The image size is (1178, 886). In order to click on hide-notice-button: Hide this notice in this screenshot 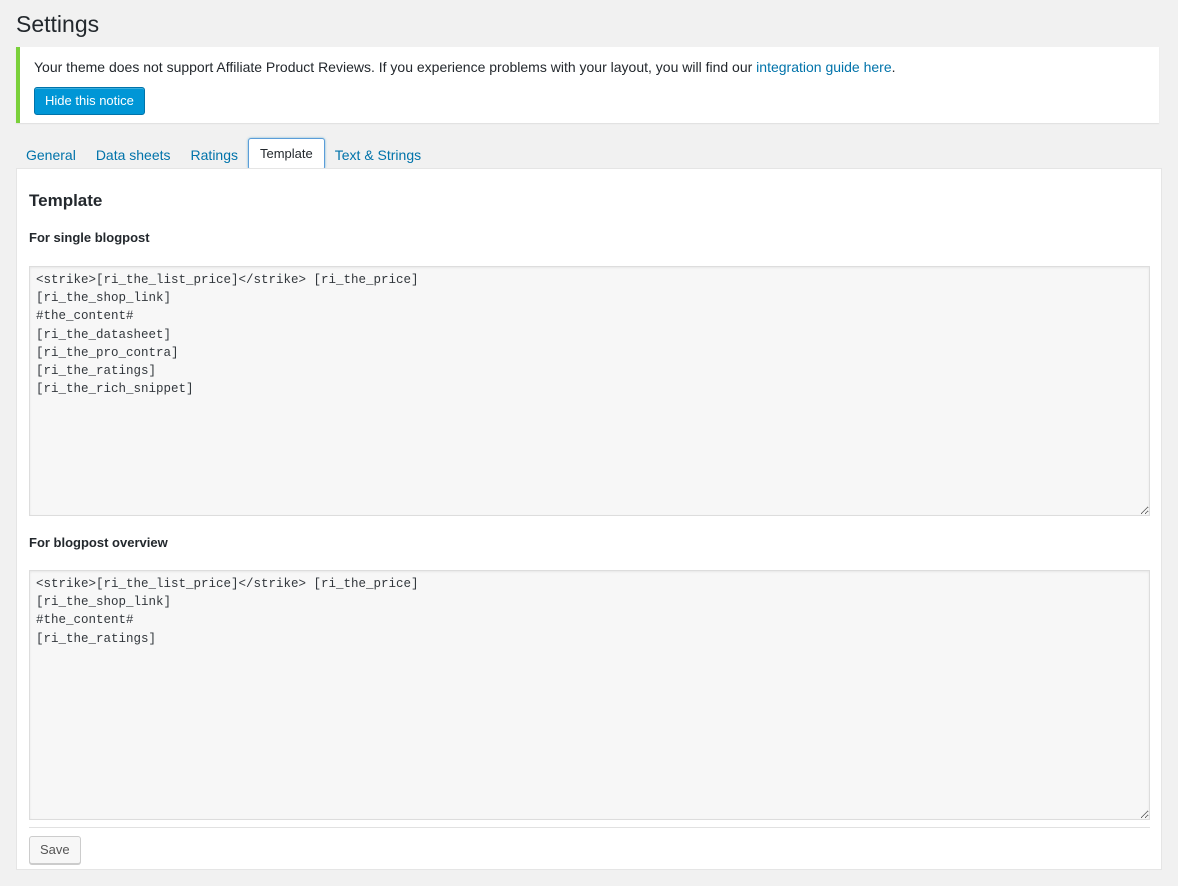, I will do `click(89, 101)`.